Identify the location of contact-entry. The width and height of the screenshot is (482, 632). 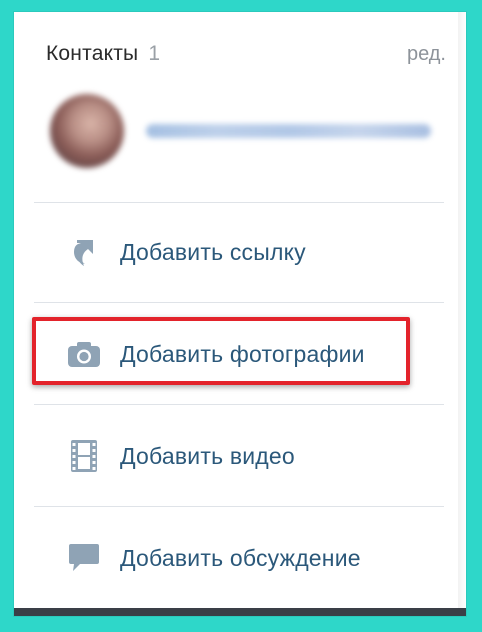
(245, 131).